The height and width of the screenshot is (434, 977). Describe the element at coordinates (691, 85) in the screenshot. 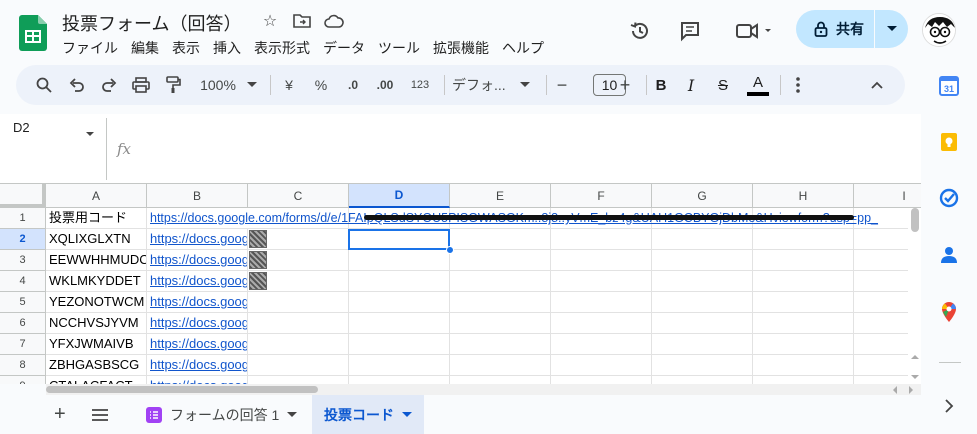

I see `italic-button: I` at that location.